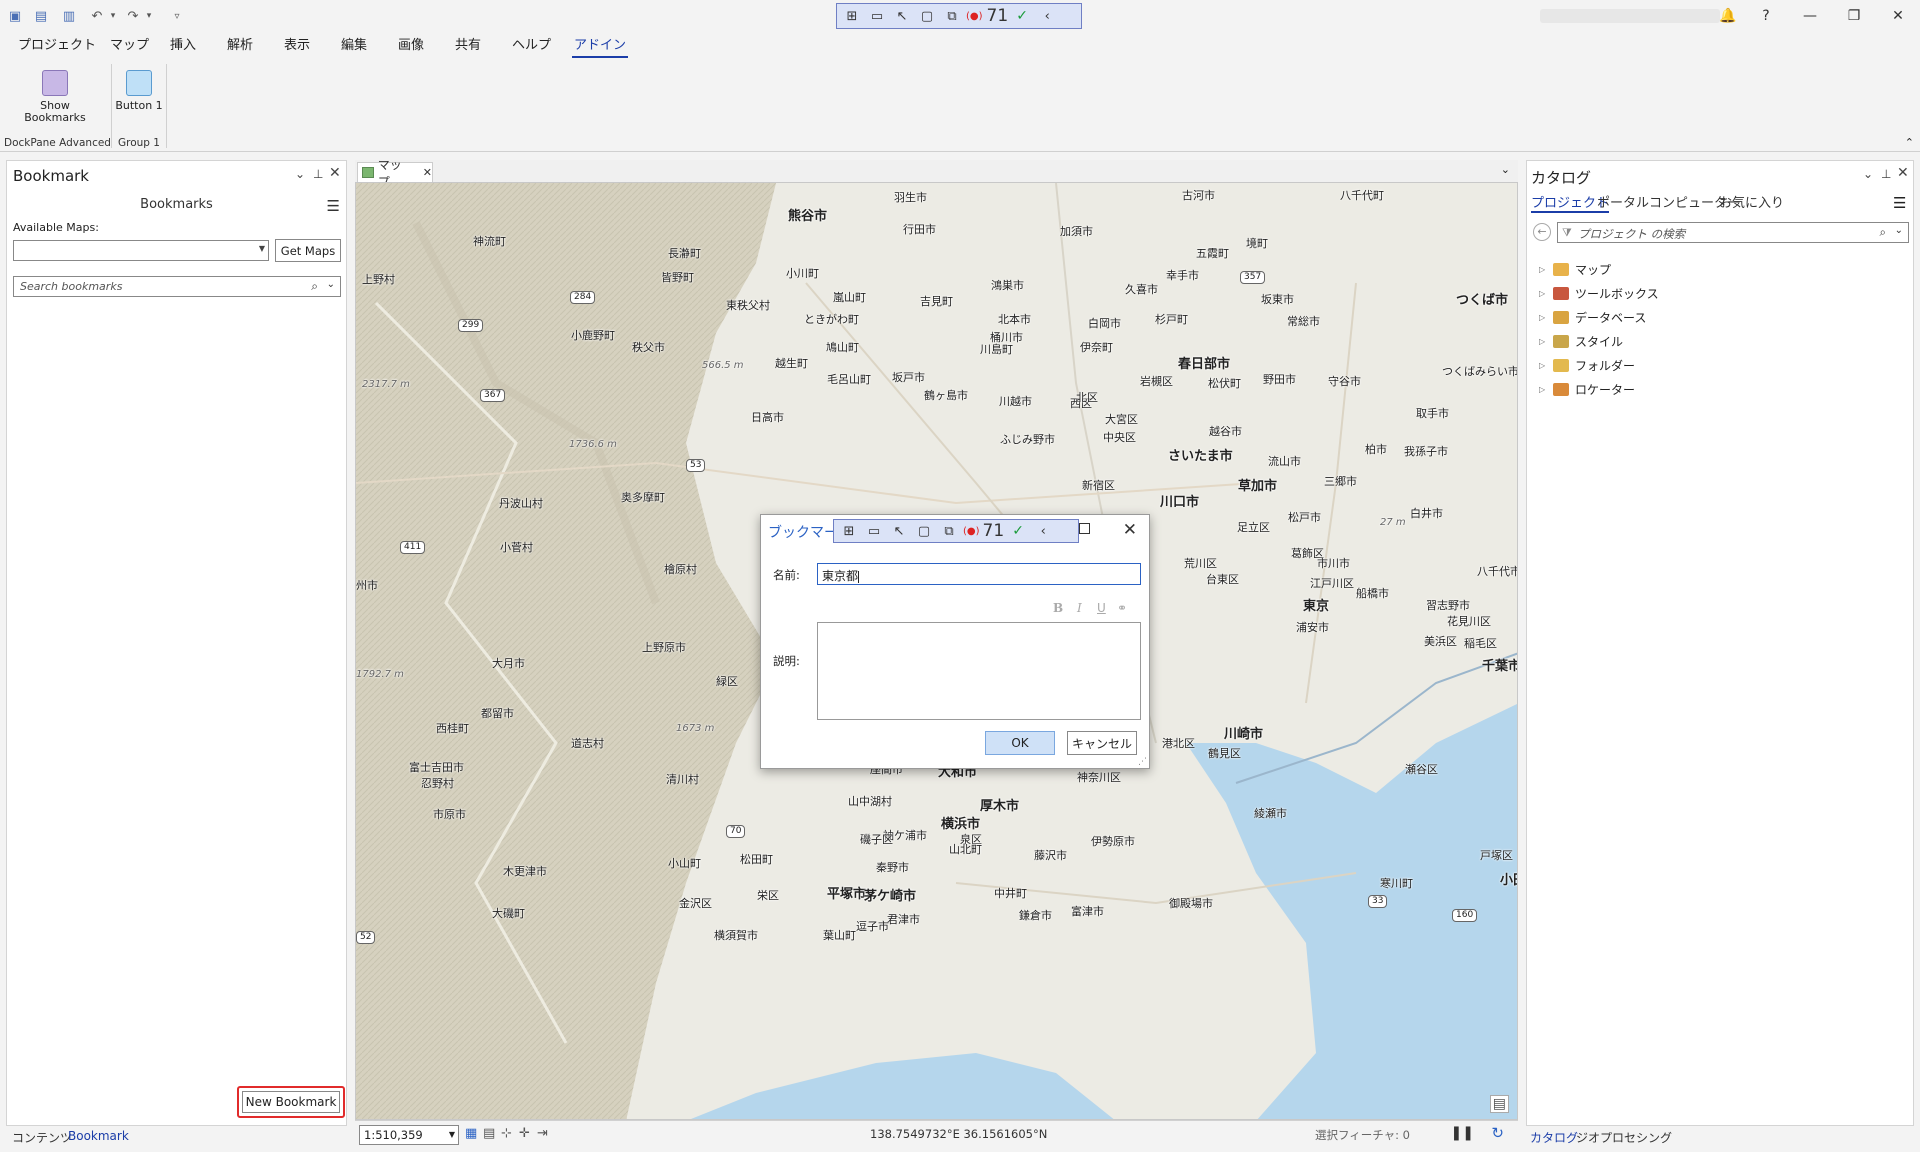 This screenshot has width=1920, height=1152. Describe the element at coordinates (1497, 1133) in the screenshot. I see `refresh-icon: ↻` at that location.